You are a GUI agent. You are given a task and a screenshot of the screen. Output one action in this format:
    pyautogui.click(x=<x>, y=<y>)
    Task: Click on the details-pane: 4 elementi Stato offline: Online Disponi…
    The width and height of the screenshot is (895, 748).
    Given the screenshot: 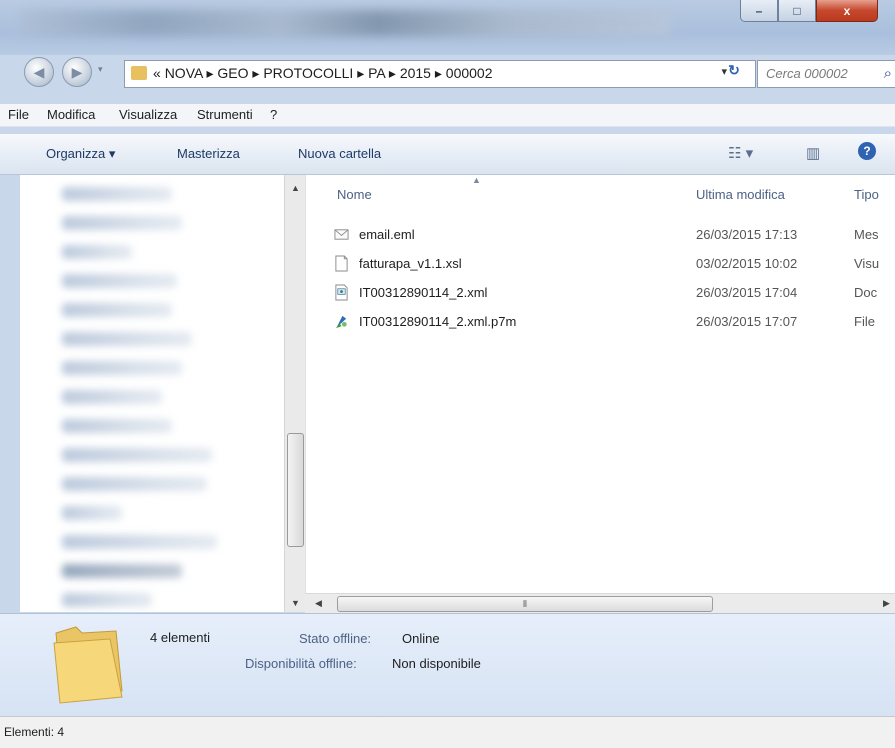 What is the action you would take?
    pyautogui.click(x=447, y=664)
    